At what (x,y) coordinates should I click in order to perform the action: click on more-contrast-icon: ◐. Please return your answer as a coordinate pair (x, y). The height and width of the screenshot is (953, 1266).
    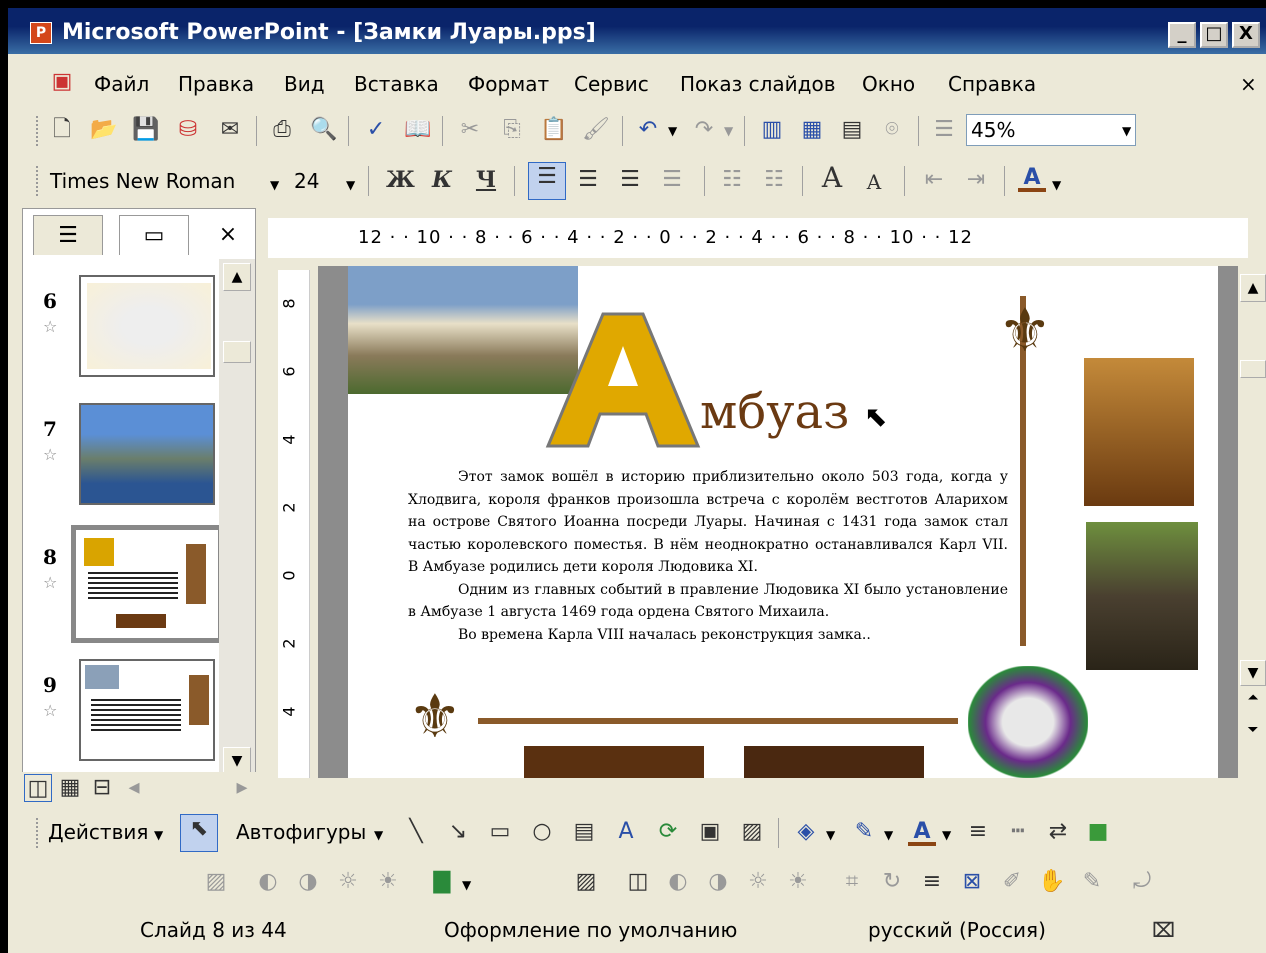
    Looking at the image, I should click on (268, 882).